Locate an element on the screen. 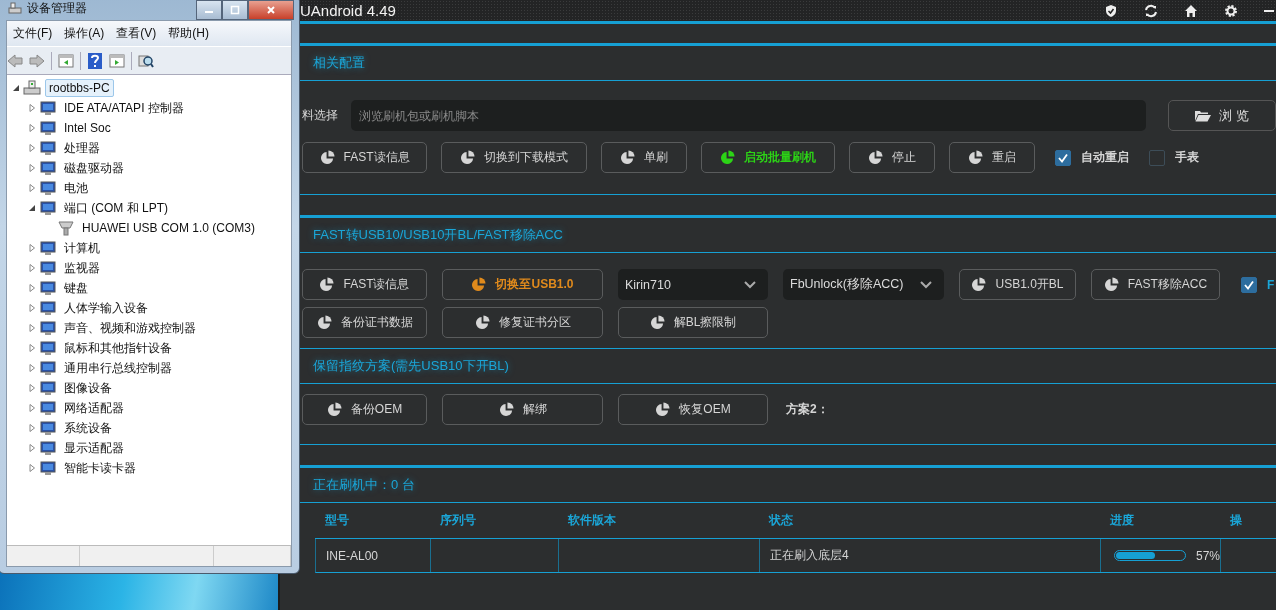 The image size is (1276, 610). tree-item: 电池 is located at coordinates (76, 188).